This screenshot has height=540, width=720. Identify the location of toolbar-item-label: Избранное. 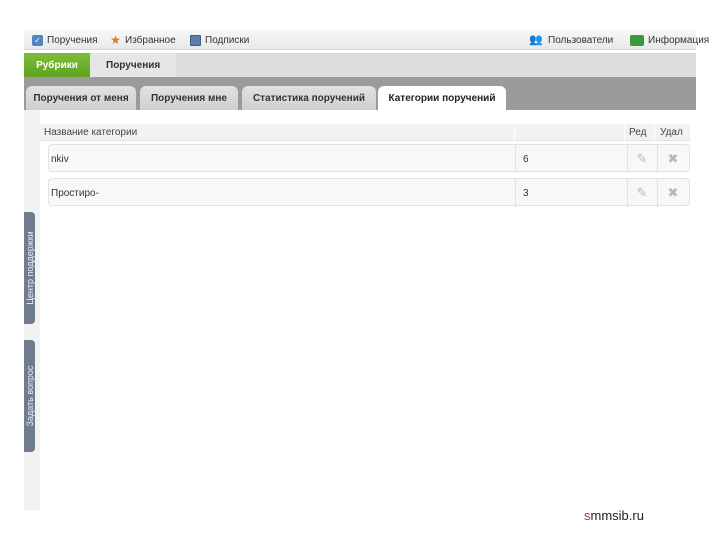
(150, 40).